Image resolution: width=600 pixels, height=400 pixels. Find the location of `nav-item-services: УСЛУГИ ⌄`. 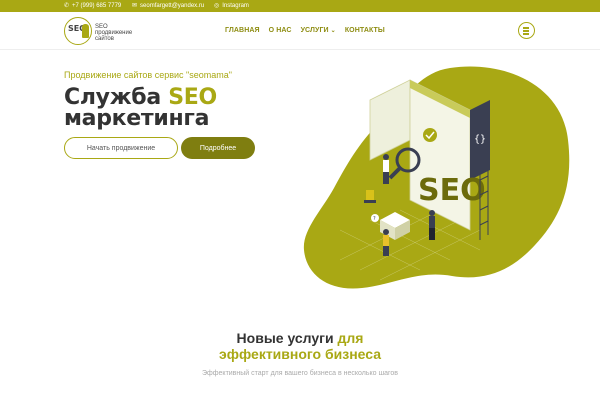

nav-item-services: УСЛУГИ ⌄ is located at coordinates (318, 30).